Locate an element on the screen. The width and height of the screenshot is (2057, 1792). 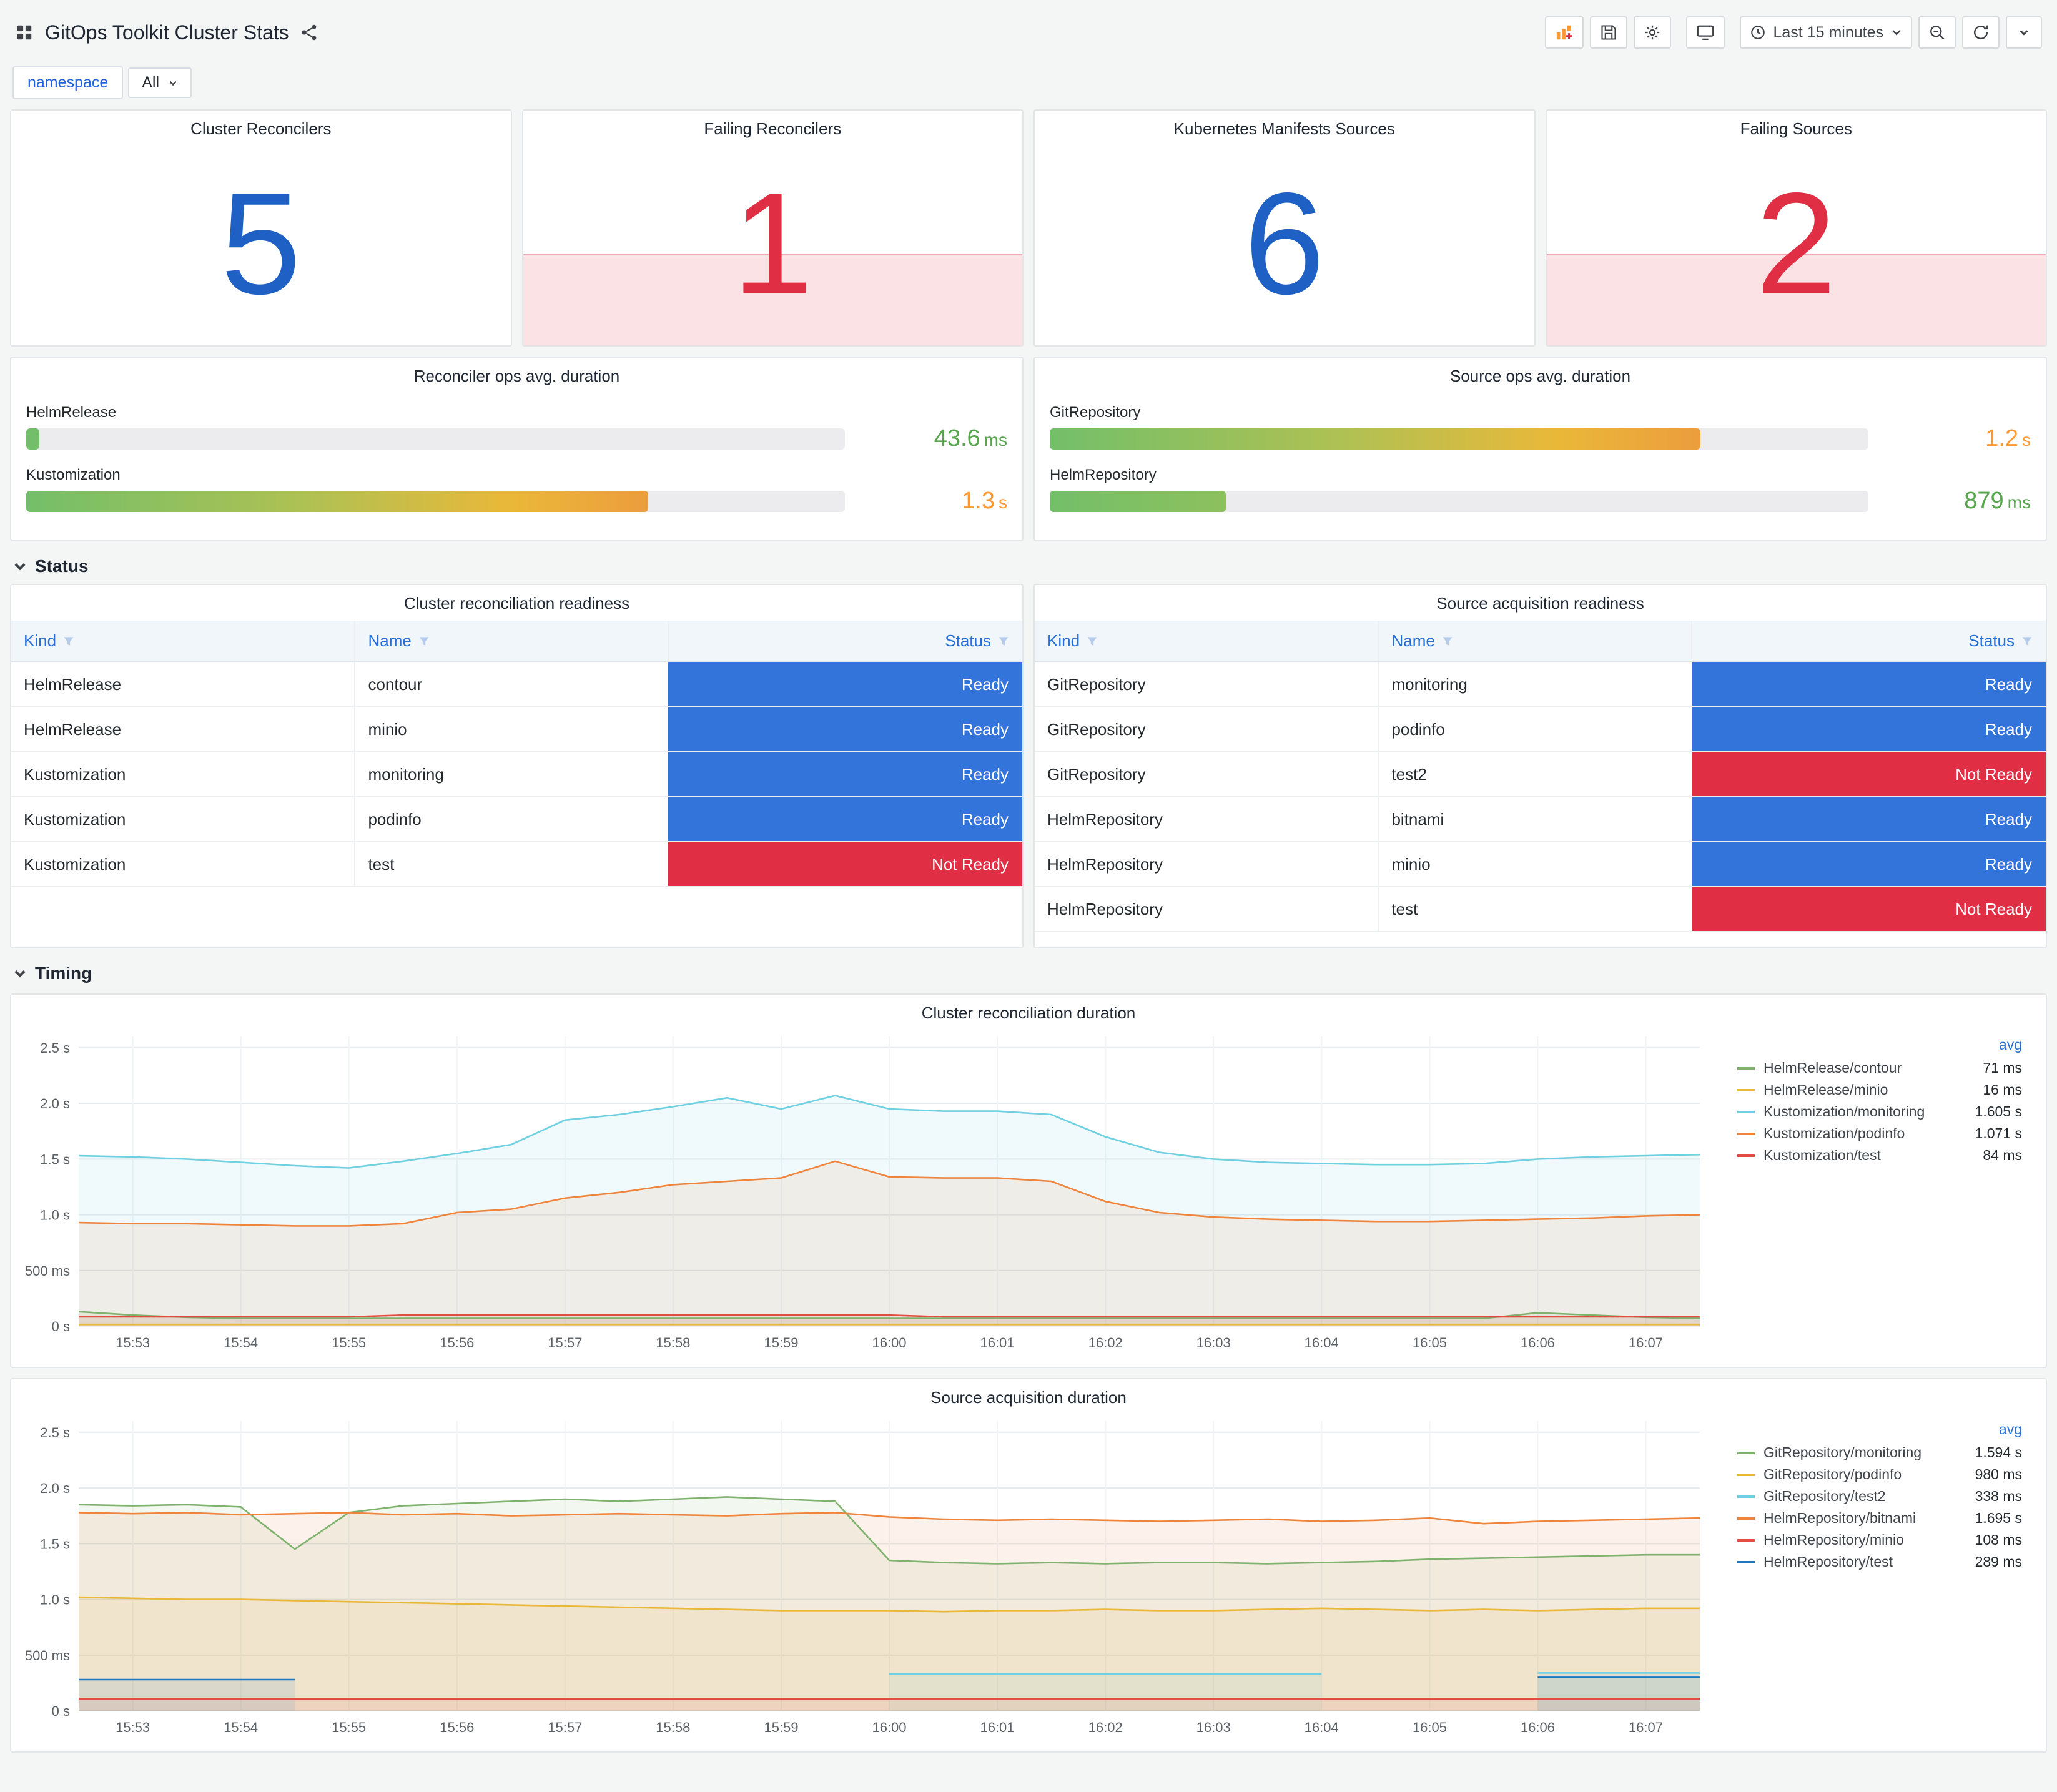
cell-kind: Kustomization is located at coordinates (183, 864).